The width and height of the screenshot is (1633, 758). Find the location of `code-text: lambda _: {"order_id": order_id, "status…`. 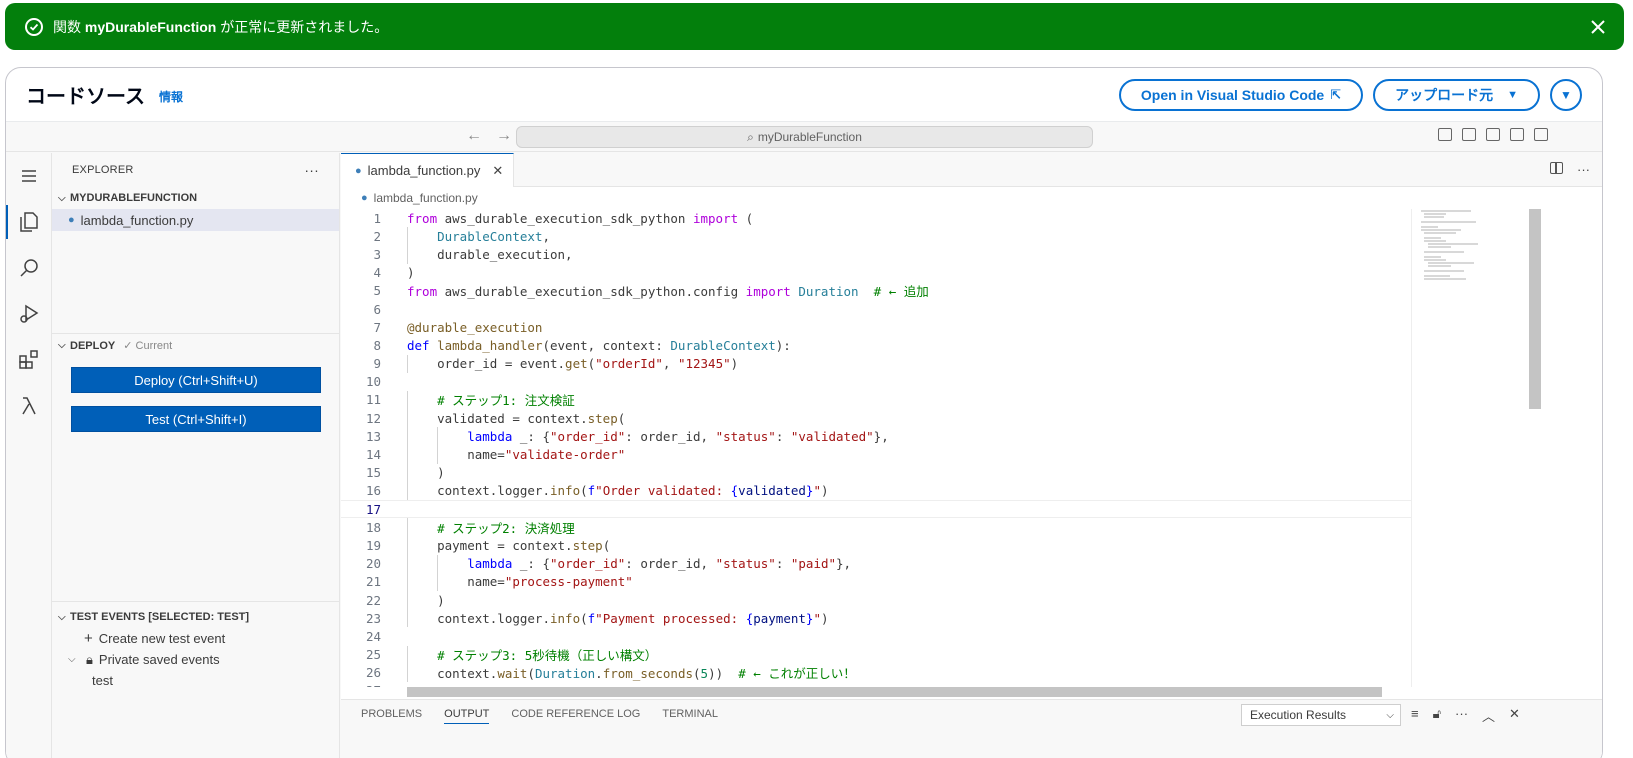

code-text: lambda _: {"order_id": order_id, "status… is located at coordinates (659, 564).